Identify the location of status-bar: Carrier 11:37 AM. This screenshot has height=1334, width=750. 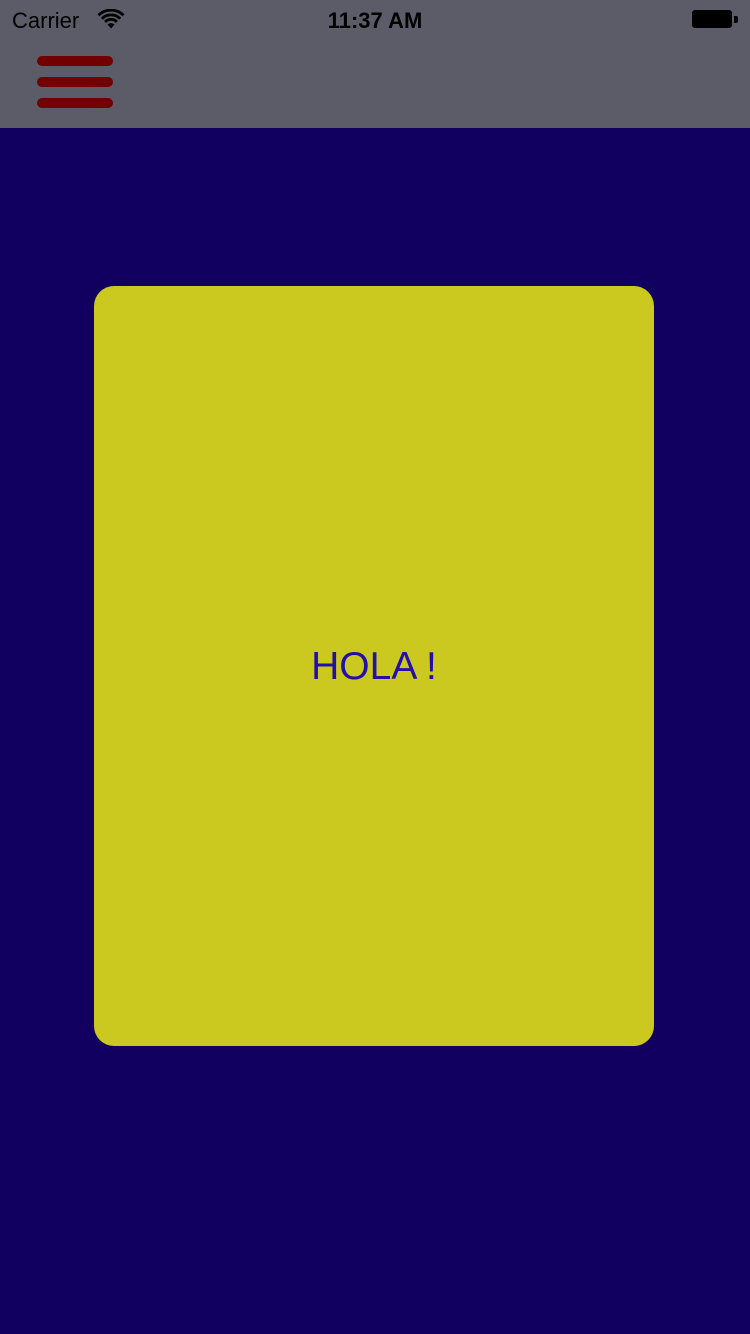
(375, 20).